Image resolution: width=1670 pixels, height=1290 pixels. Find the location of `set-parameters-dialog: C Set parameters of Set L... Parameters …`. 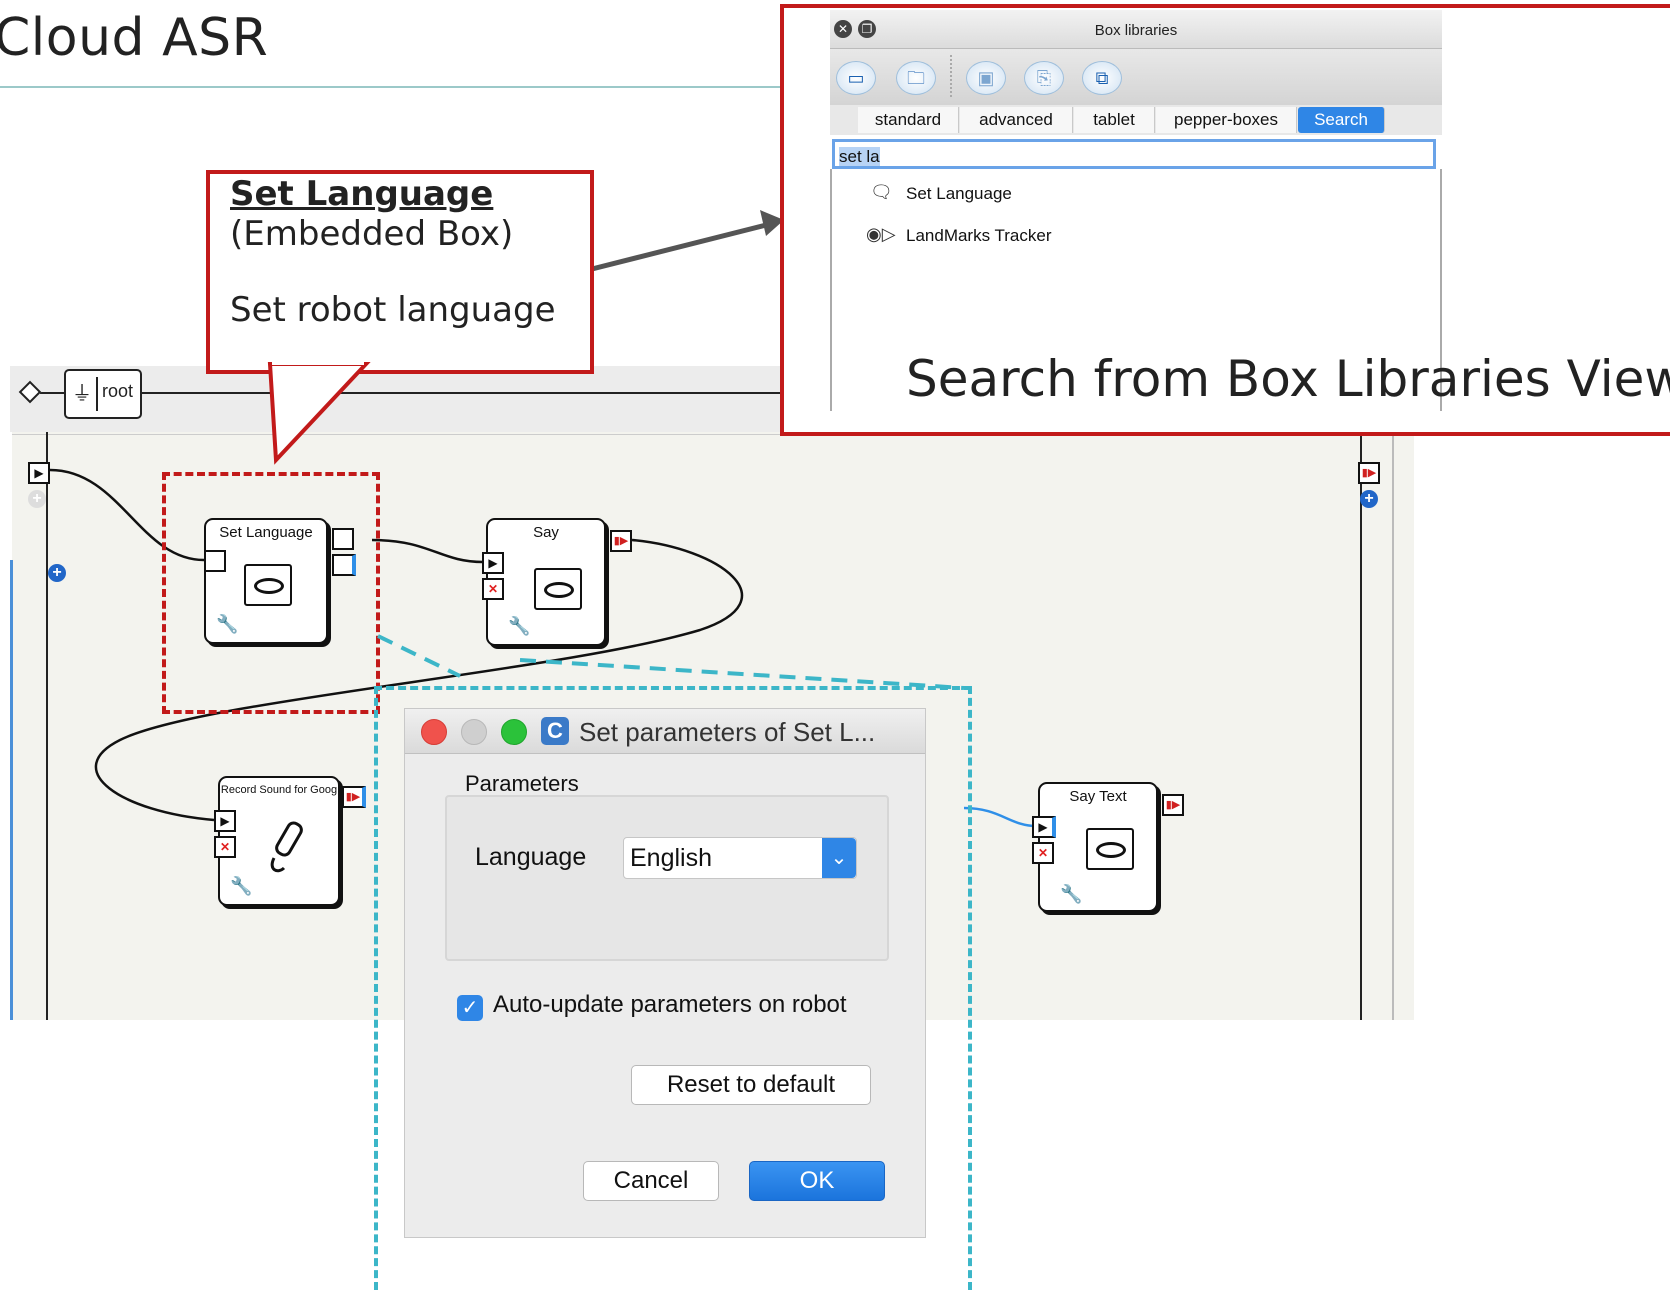

set-parameters-dialog: C Set parameters of Set L... Parameters … is located at coordinates (665, 973).